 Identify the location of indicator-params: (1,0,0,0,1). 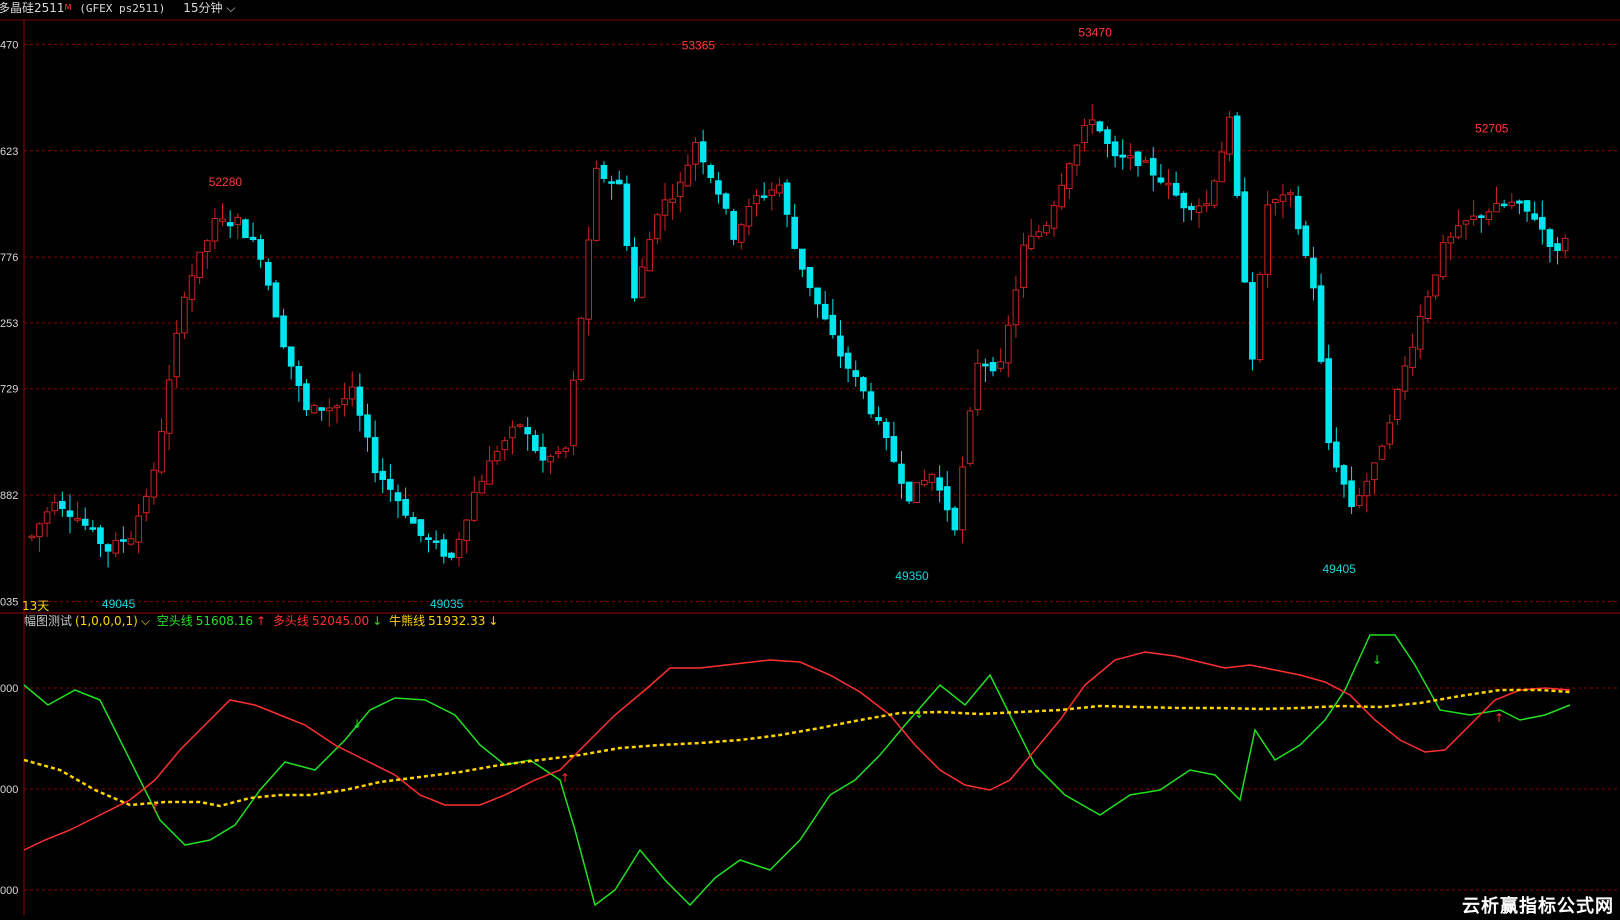
(106, 621).